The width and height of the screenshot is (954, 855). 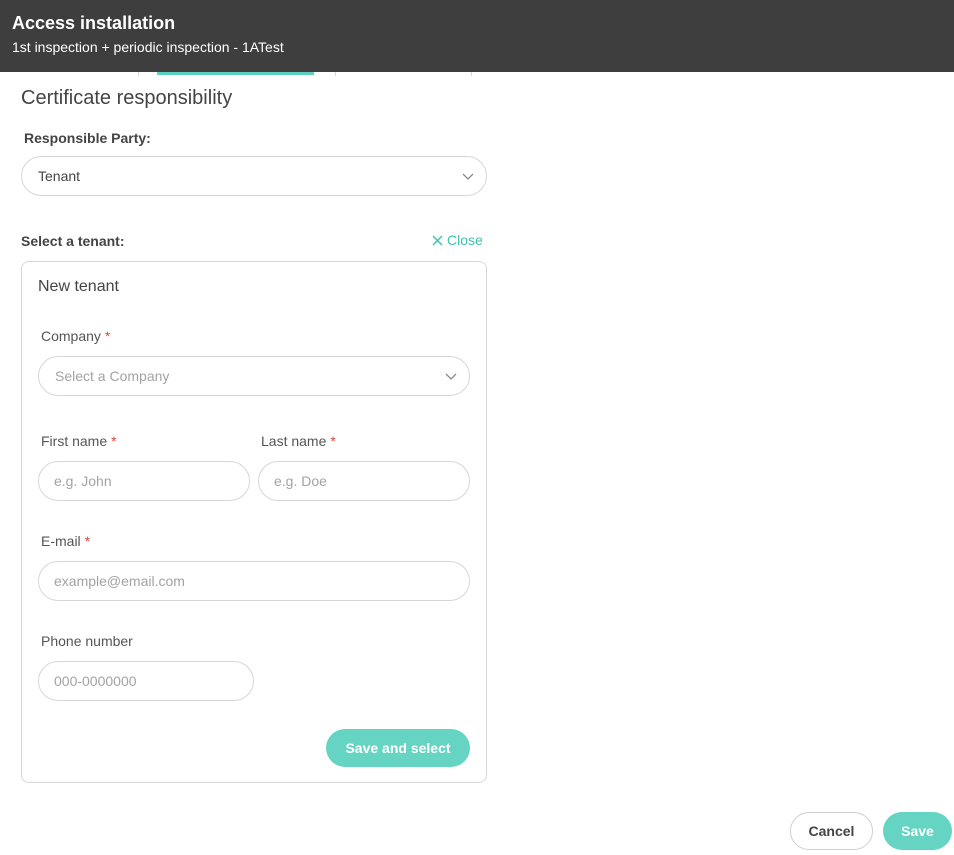 What do you see at coordinates (398, 748) in the screenshot?
I see `save-and-select-button: Save and select` at bounding box center [398, 748].